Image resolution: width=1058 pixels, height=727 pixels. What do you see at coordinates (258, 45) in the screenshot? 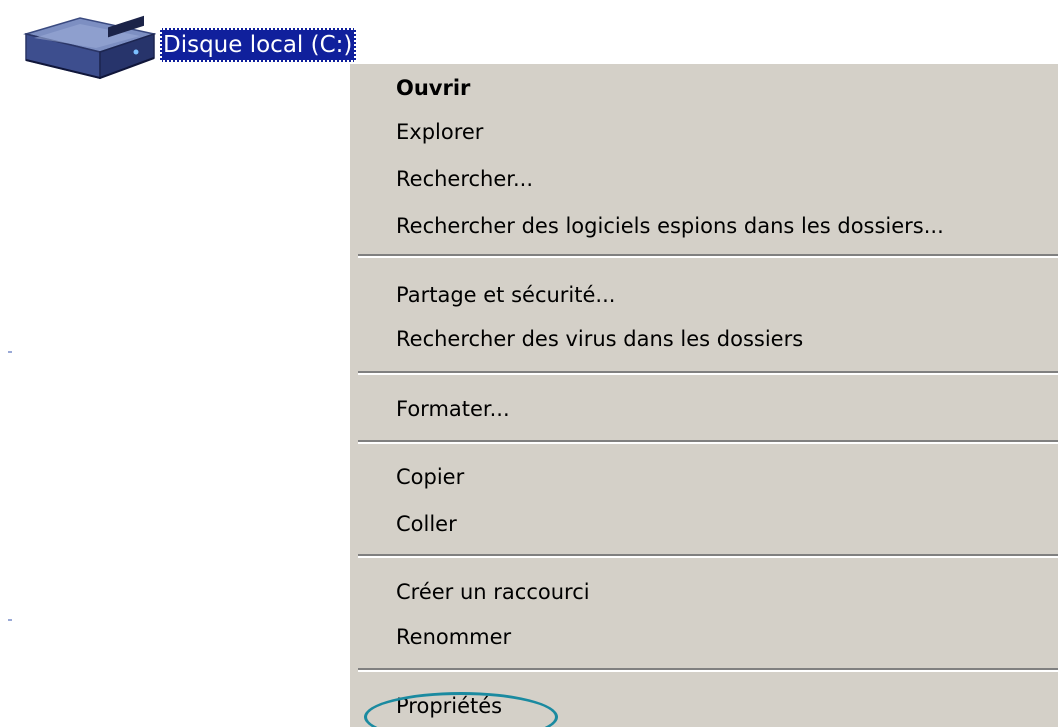
I see `drive-label: Disque local (C:)` at bounding box center [258, 45].